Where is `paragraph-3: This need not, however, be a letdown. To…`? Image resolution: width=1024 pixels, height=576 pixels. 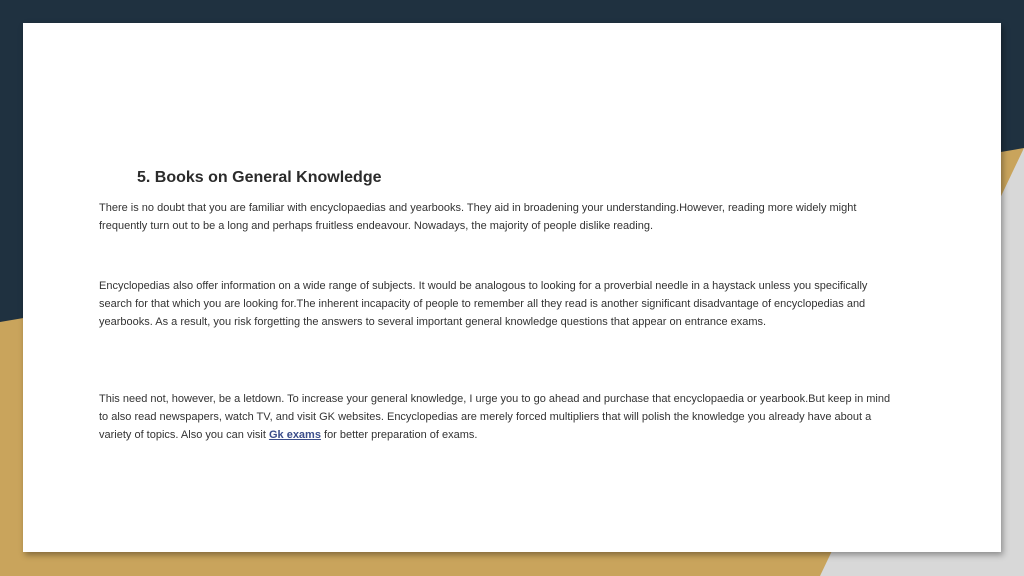 paragraph-3: This need not, however, be a letdown. To… is located at coordinates (497, 417).